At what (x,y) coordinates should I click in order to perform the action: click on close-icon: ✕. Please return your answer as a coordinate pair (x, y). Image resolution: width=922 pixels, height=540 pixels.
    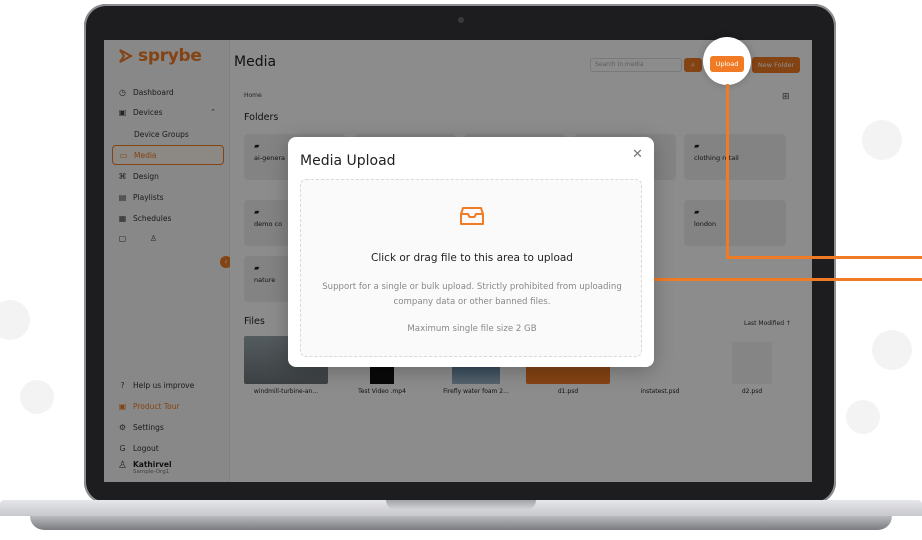
    Looking at the image, I should click on (637, 154).